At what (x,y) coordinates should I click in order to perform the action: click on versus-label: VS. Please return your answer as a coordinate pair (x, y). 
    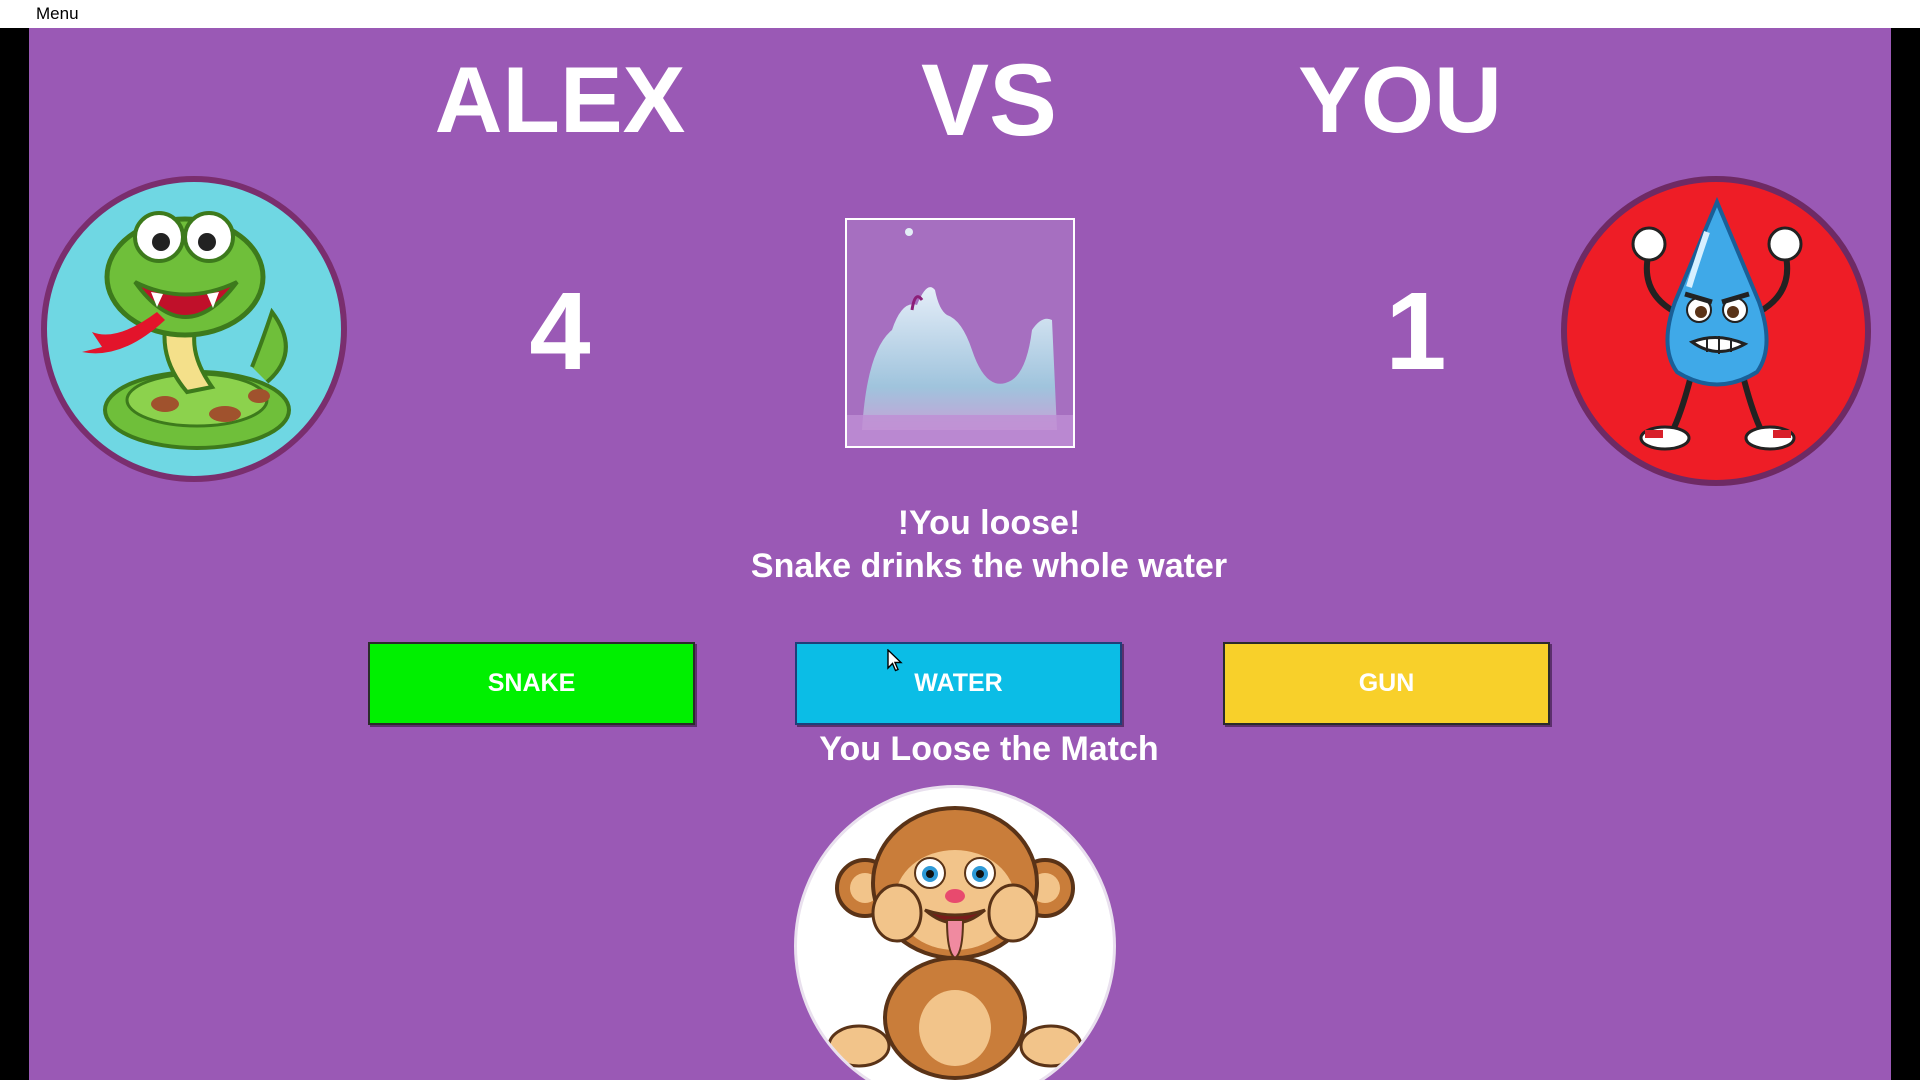
    Looking at the image, I should click on (989, 100).